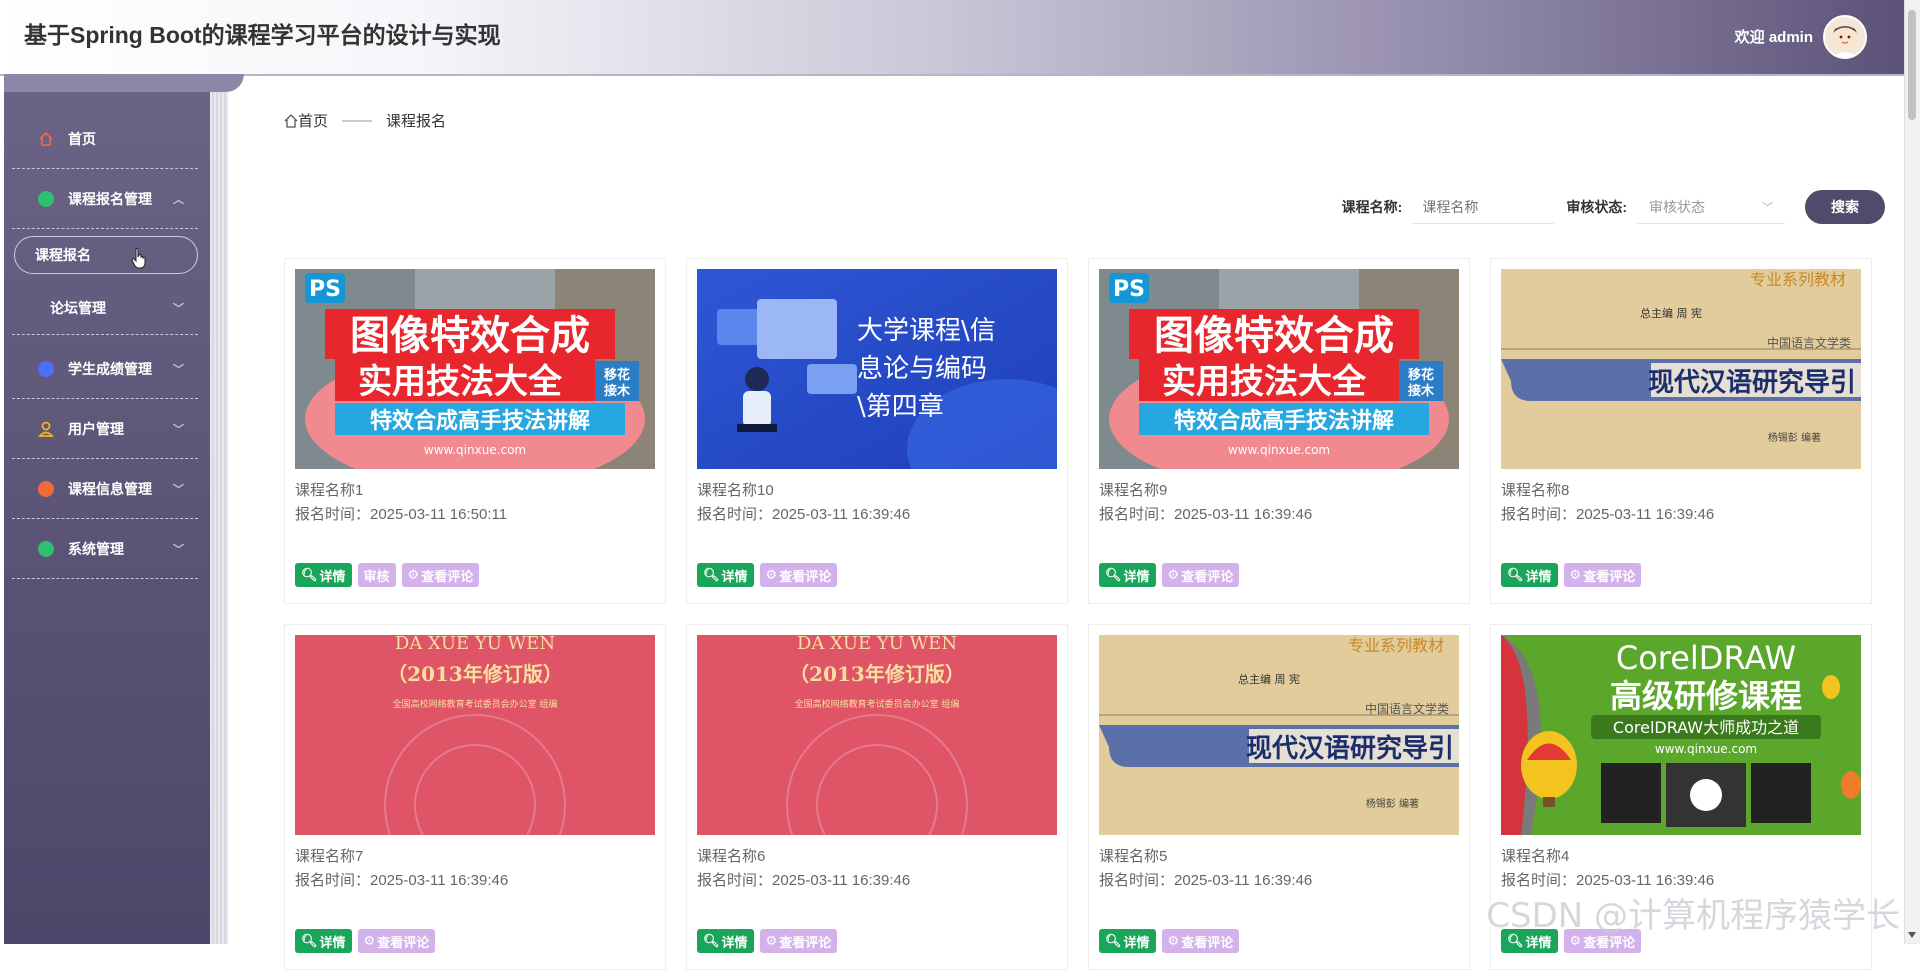 The image size is (1920, 970). Describe the element at coordinates (922, 369) in the screenshot. I see `svg-text: 息论与编码` at that location.